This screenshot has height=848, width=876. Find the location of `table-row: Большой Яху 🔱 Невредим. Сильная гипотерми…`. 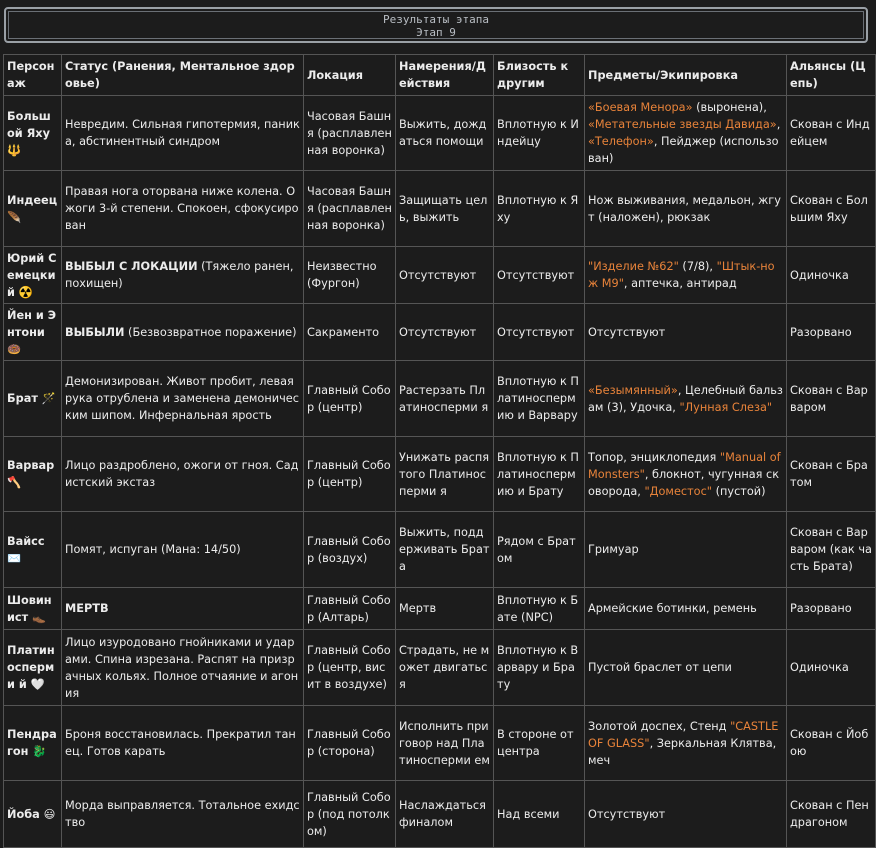

table-row: Большой Яху 🔱 Невредим. Сильная гипотерми… is located at coordinates (439, 133).